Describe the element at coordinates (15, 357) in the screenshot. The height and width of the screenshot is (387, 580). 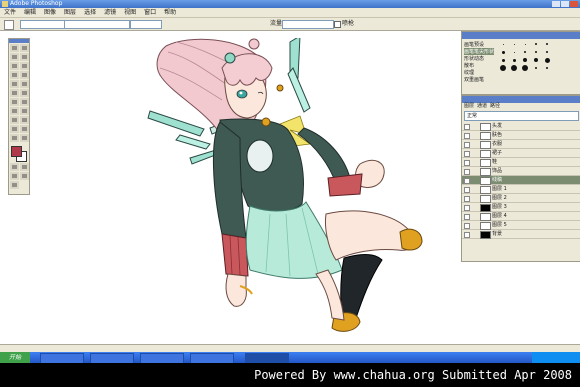
I see `start-button: 开始` at that location.